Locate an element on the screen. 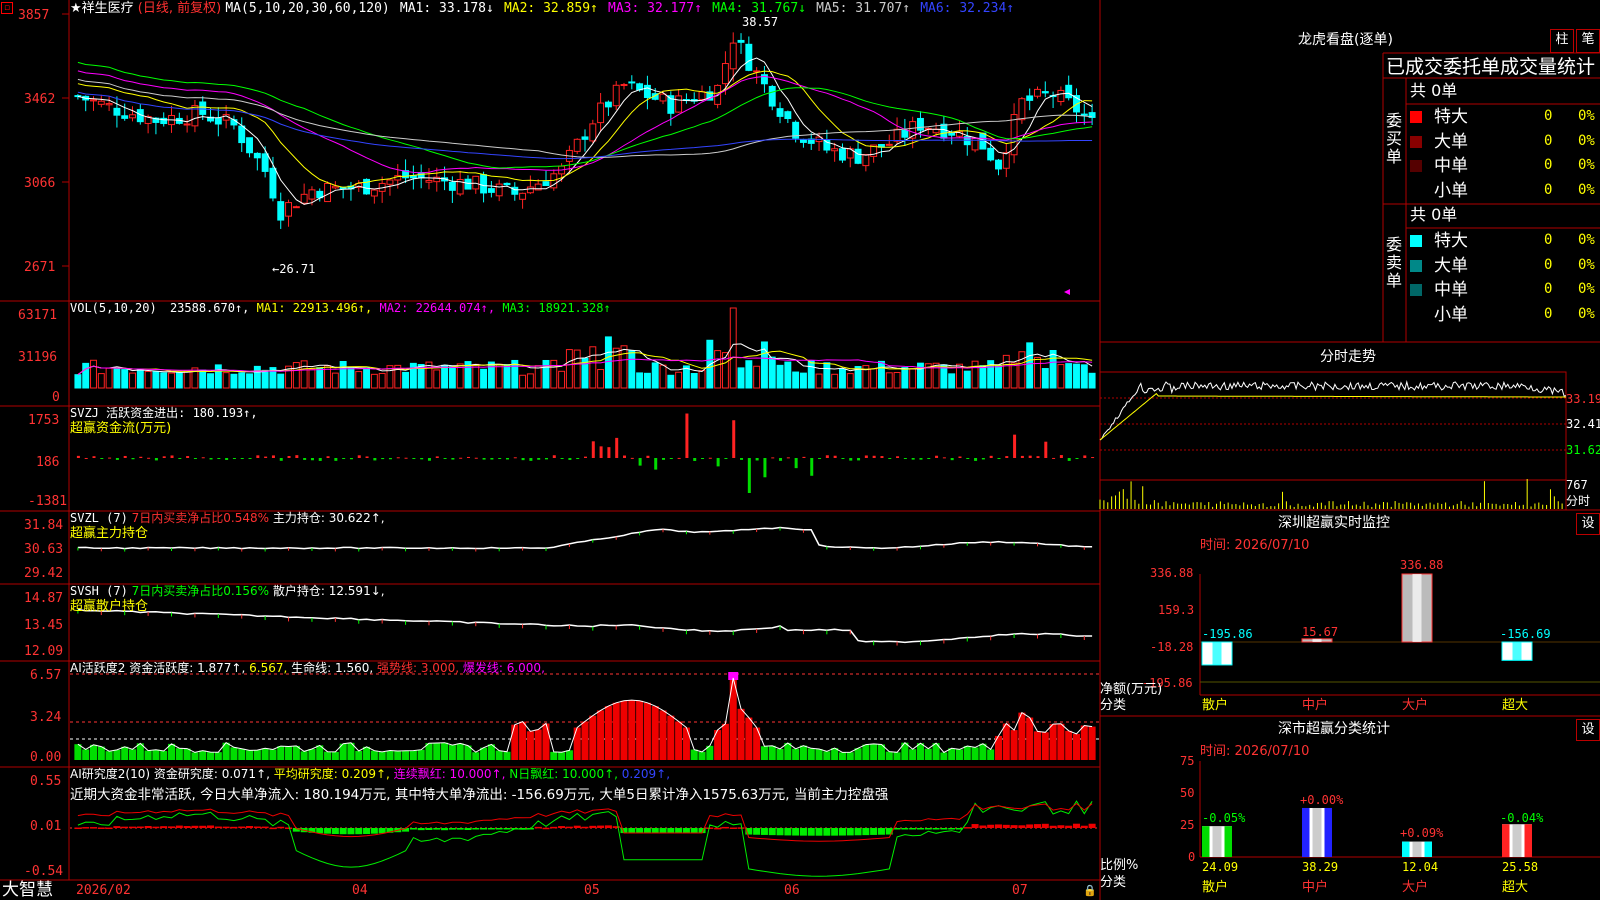  order-row: 中单 0 0% is located at coordinates (1503, 166).